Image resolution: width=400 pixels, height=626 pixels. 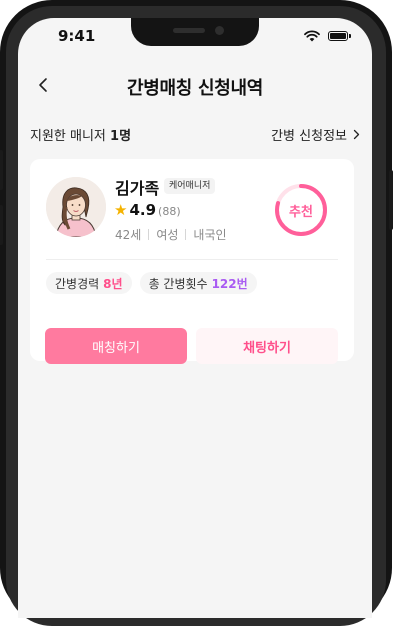 I want to click on applied-count: 1명, so click(x=121, y=136).